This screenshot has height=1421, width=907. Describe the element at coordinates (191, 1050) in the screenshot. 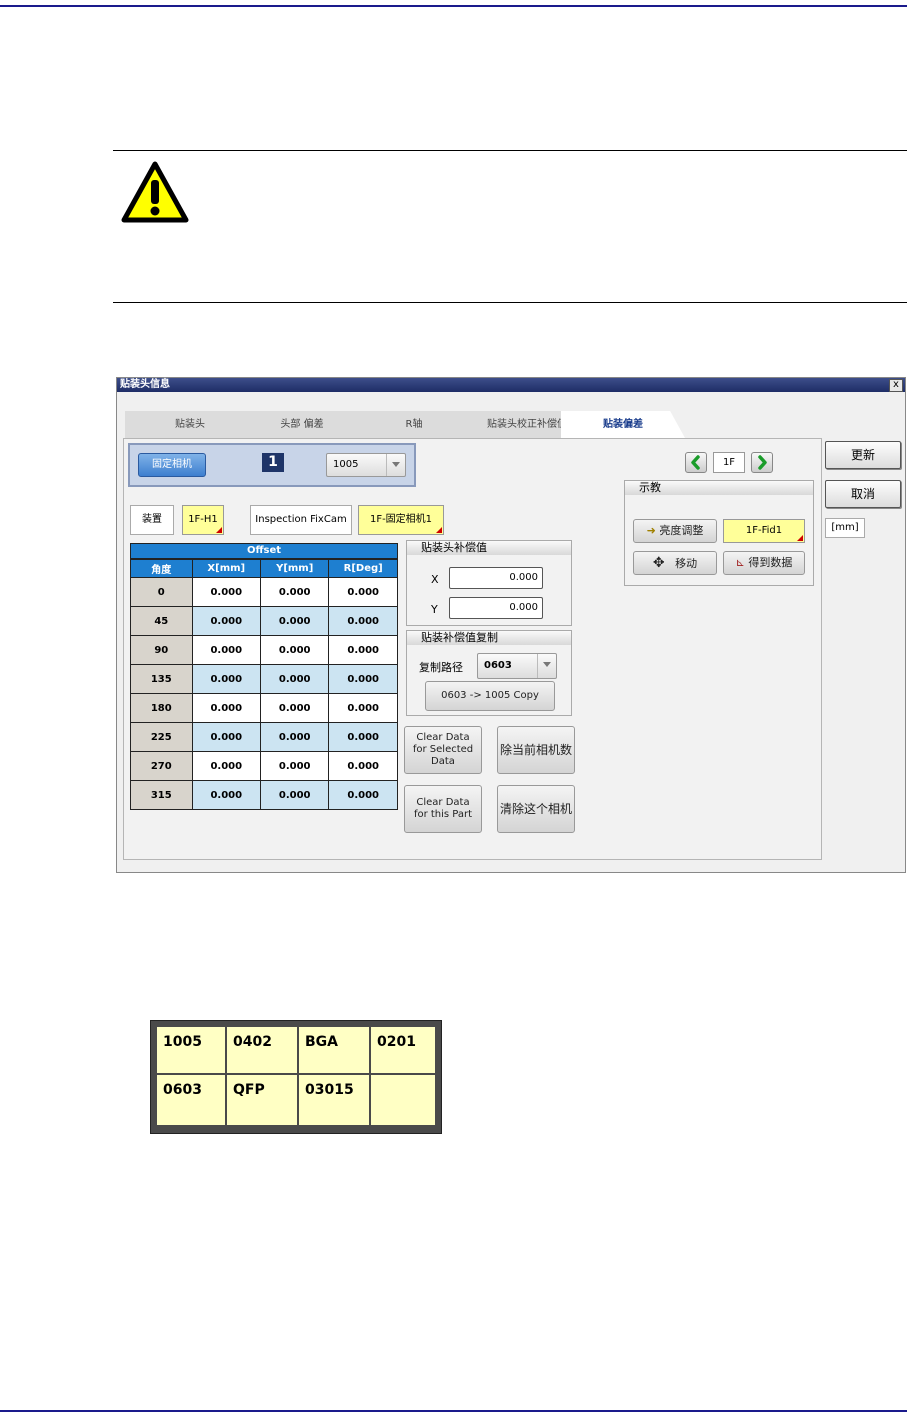

I see `part-cell: 1005` at that location.